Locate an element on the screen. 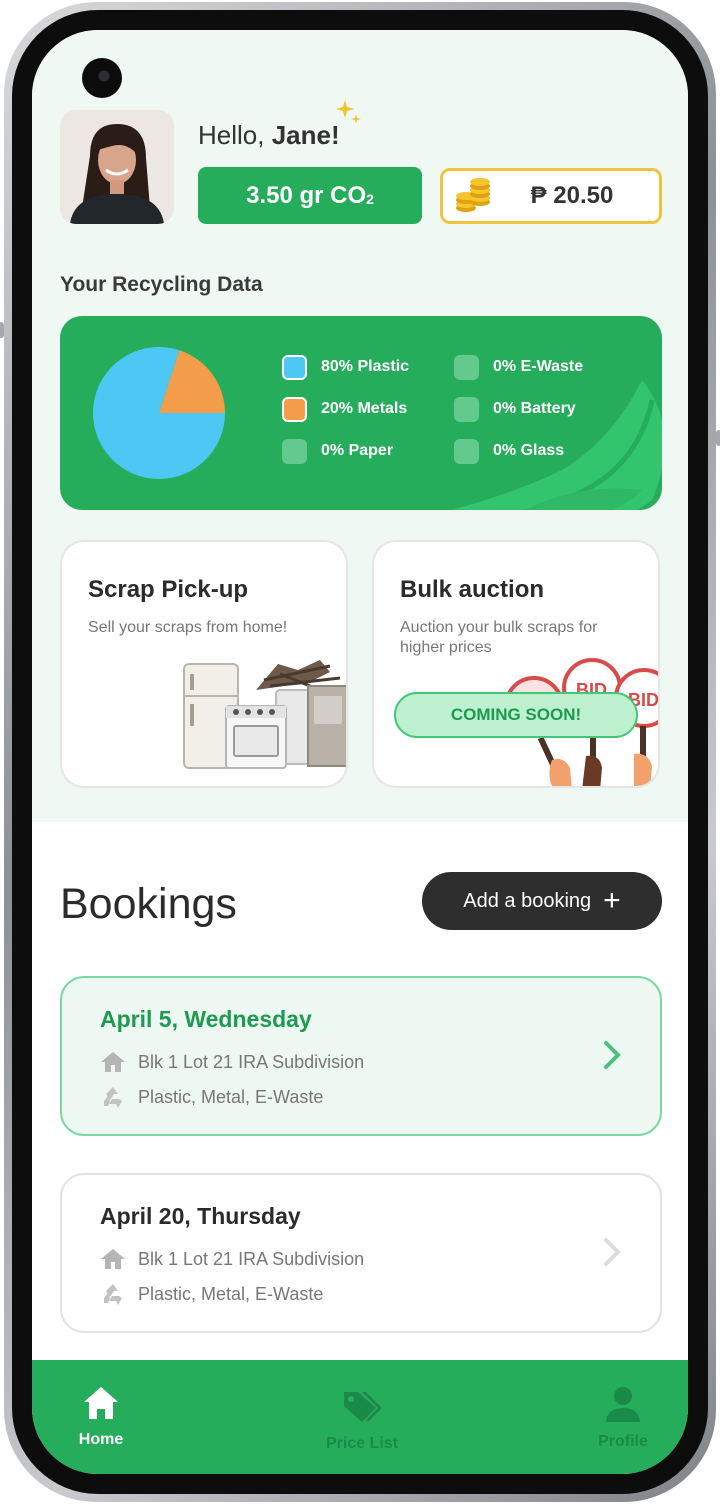 Image resolution: width=720 pixels, height=1504 pixels. profile-icon is located at coordinates (623, 1404).